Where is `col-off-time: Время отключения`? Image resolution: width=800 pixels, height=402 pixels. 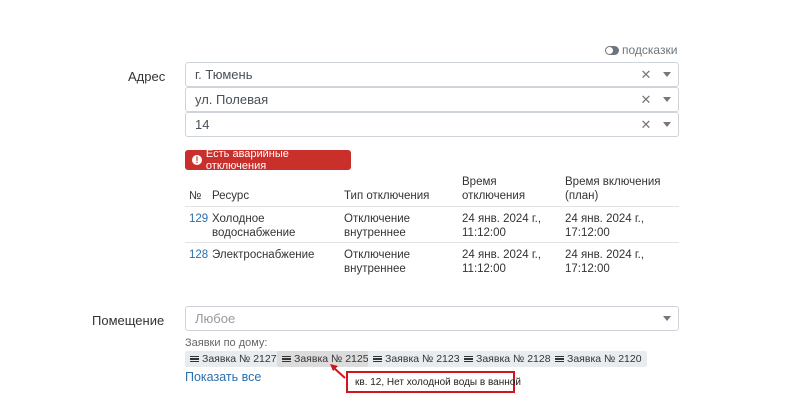
col-off-time: Время отключения is located at coordinates (494, 189).